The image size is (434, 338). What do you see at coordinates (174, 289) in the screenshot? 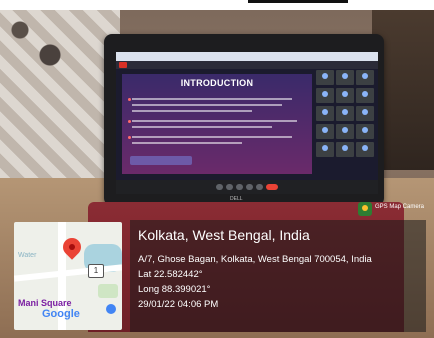
I see `location-longitude: Long 88.399021°` at bounding box center [174, 289].